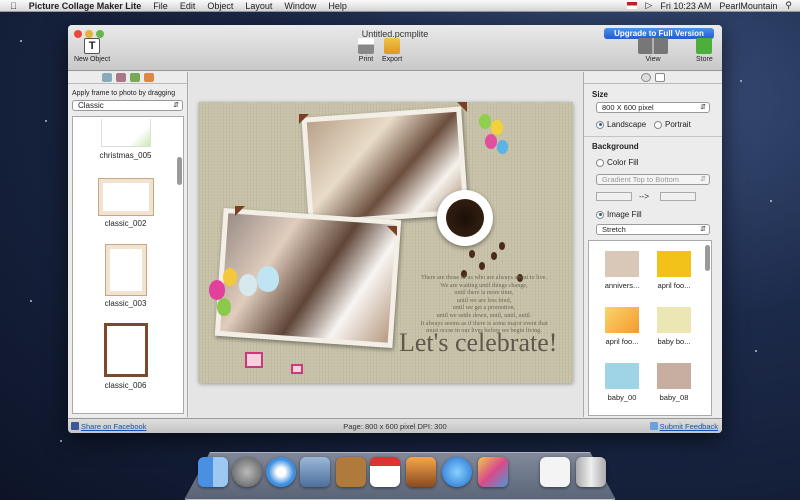  What do you see at coordinates (484, 293) in the screenshot?
I see `poem-line: until there is more time,` at bounding box center [484, 293].